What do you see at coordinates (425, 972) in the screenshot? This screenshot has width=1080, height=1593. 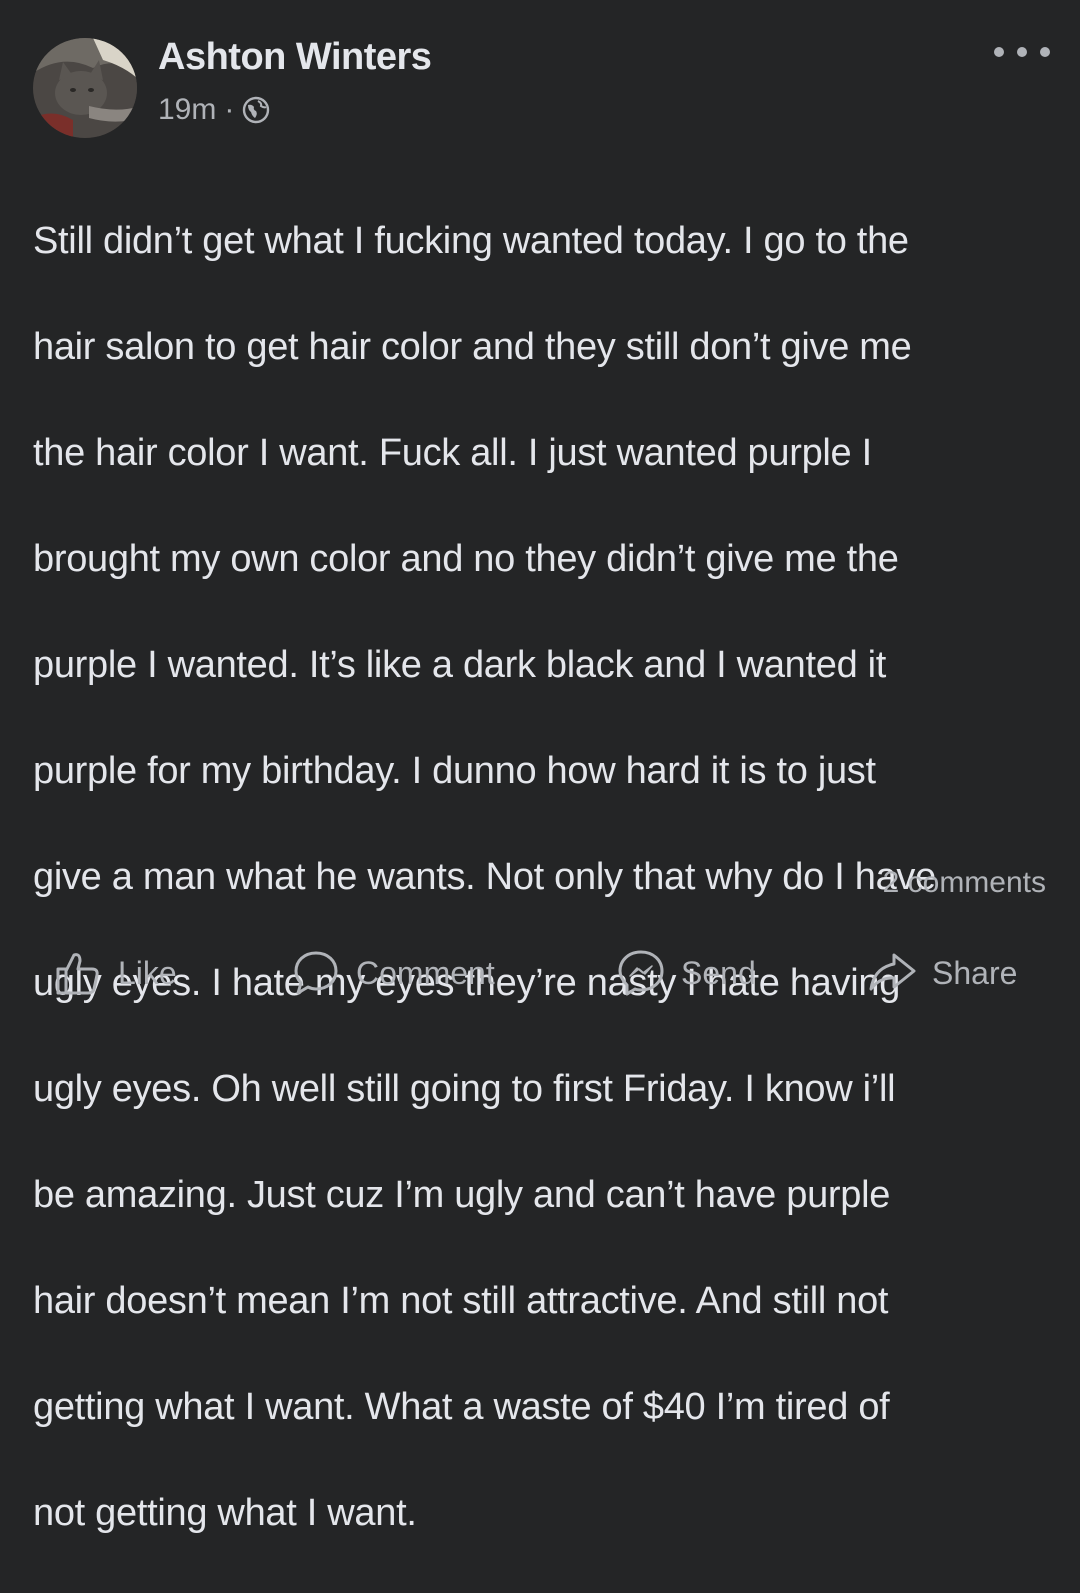 I see `comment-label: Comment` at bounding box center [425, 972].